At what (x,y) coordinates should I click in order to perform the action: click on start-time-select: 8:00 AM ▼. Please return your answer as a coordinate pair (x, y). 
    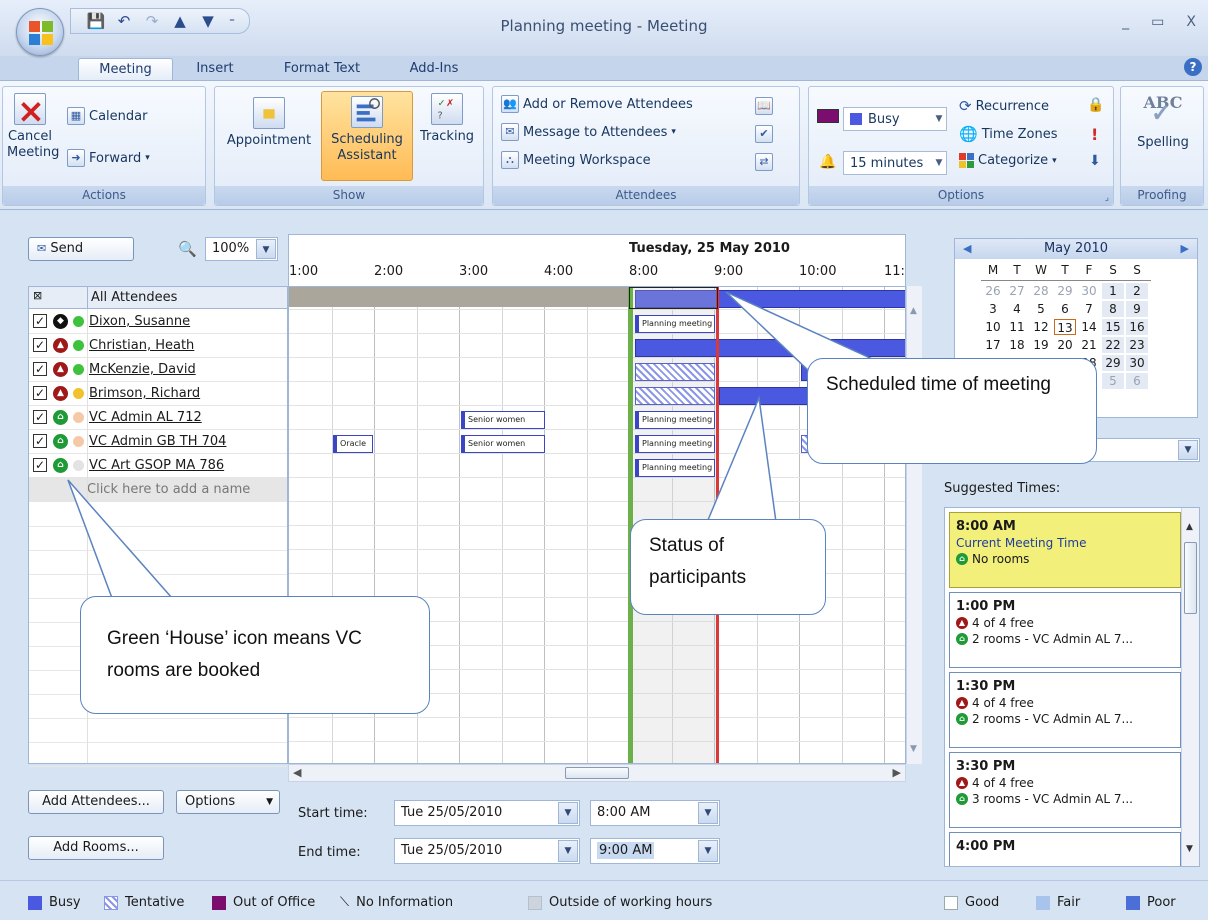
    Looking at the image, I should click on (655, 813).